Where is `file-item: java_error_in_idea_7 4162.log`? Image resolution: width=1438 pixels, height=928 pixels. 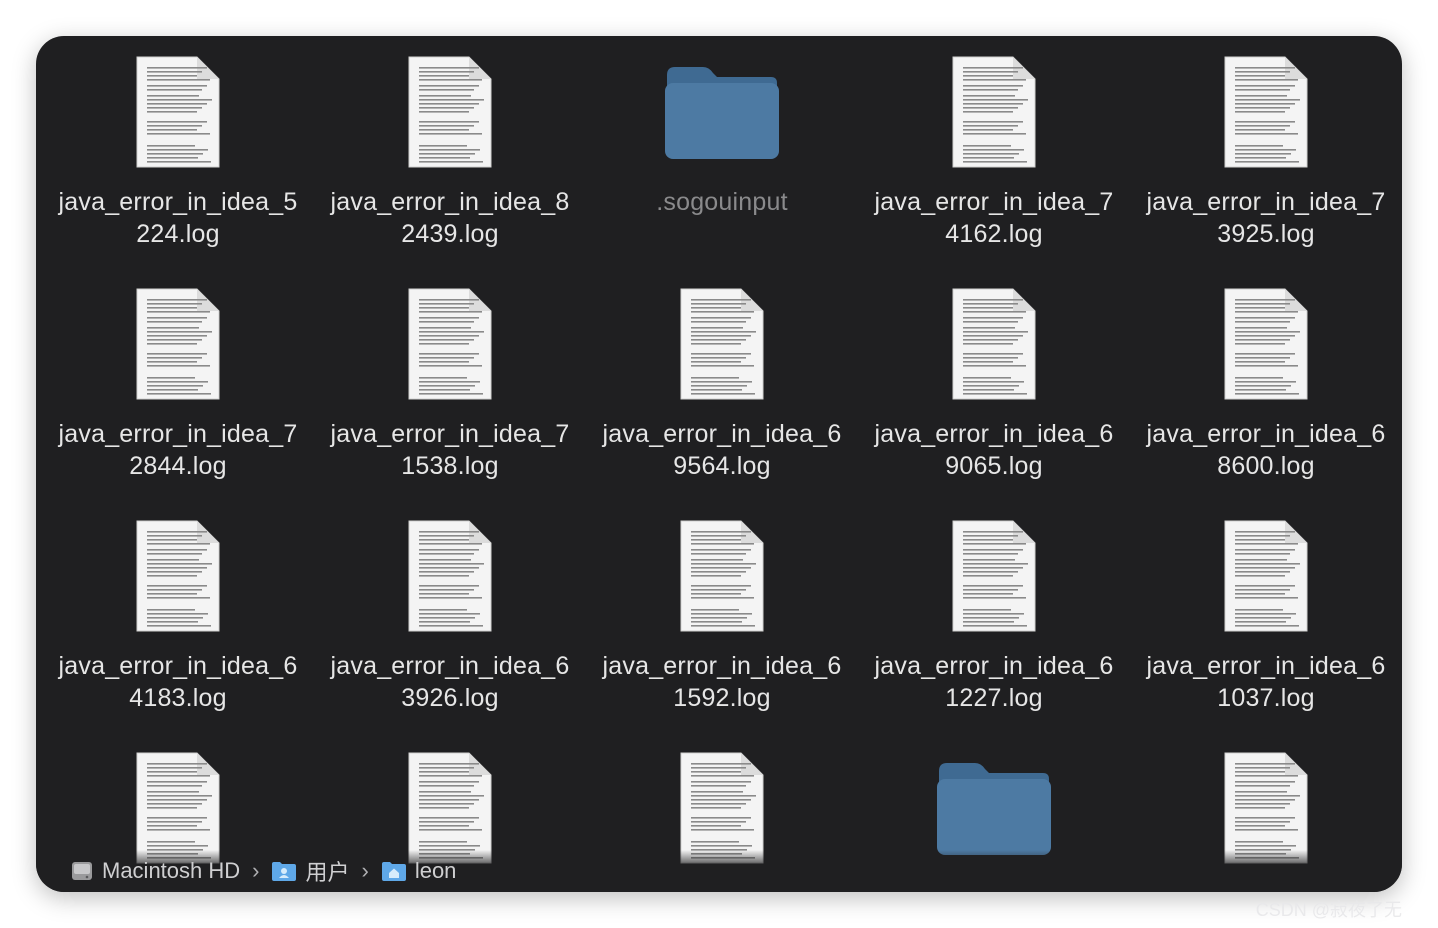
file-item: java_error_in_idea_7 4162.log is located at coordinates (994, 152).